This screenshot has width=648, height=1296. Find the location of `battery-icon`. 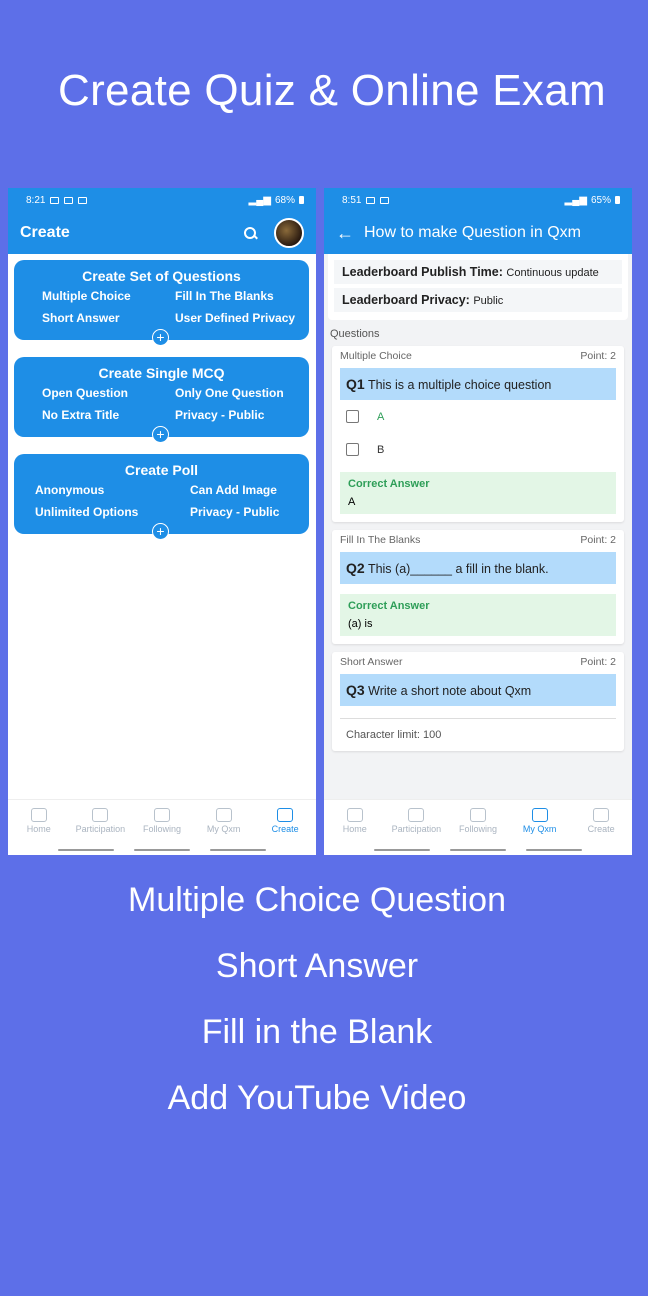

battery-icon is located at coordinates (301, 200).